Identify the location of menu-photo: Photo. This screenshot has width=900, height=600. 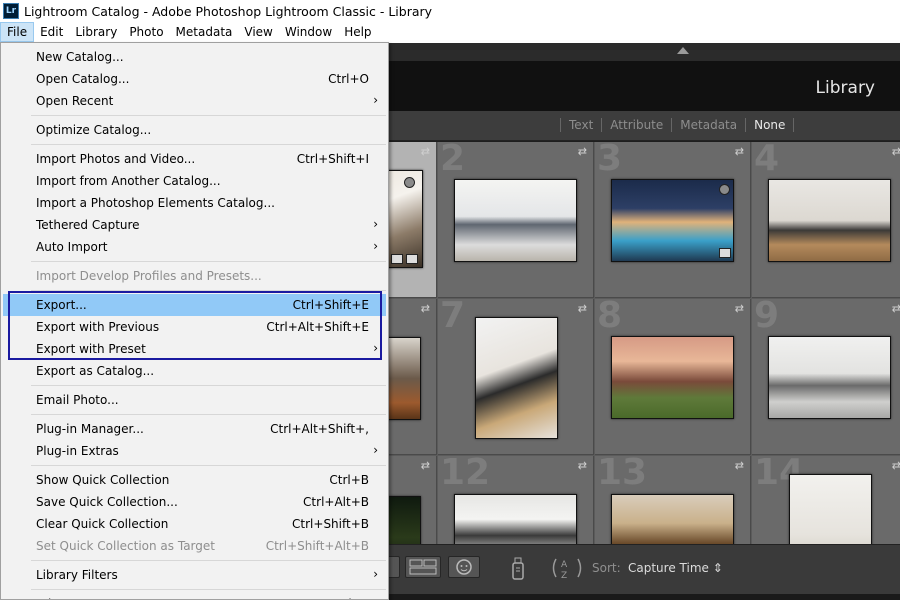
(146, 32).